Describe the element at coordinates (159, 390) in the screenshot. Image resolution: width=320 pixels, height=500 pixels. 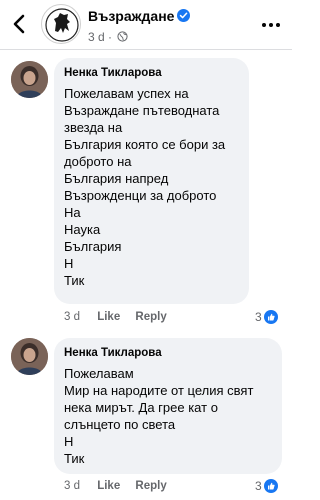
I see `comment-text-line: Мир на народите от целия свят` at that location.